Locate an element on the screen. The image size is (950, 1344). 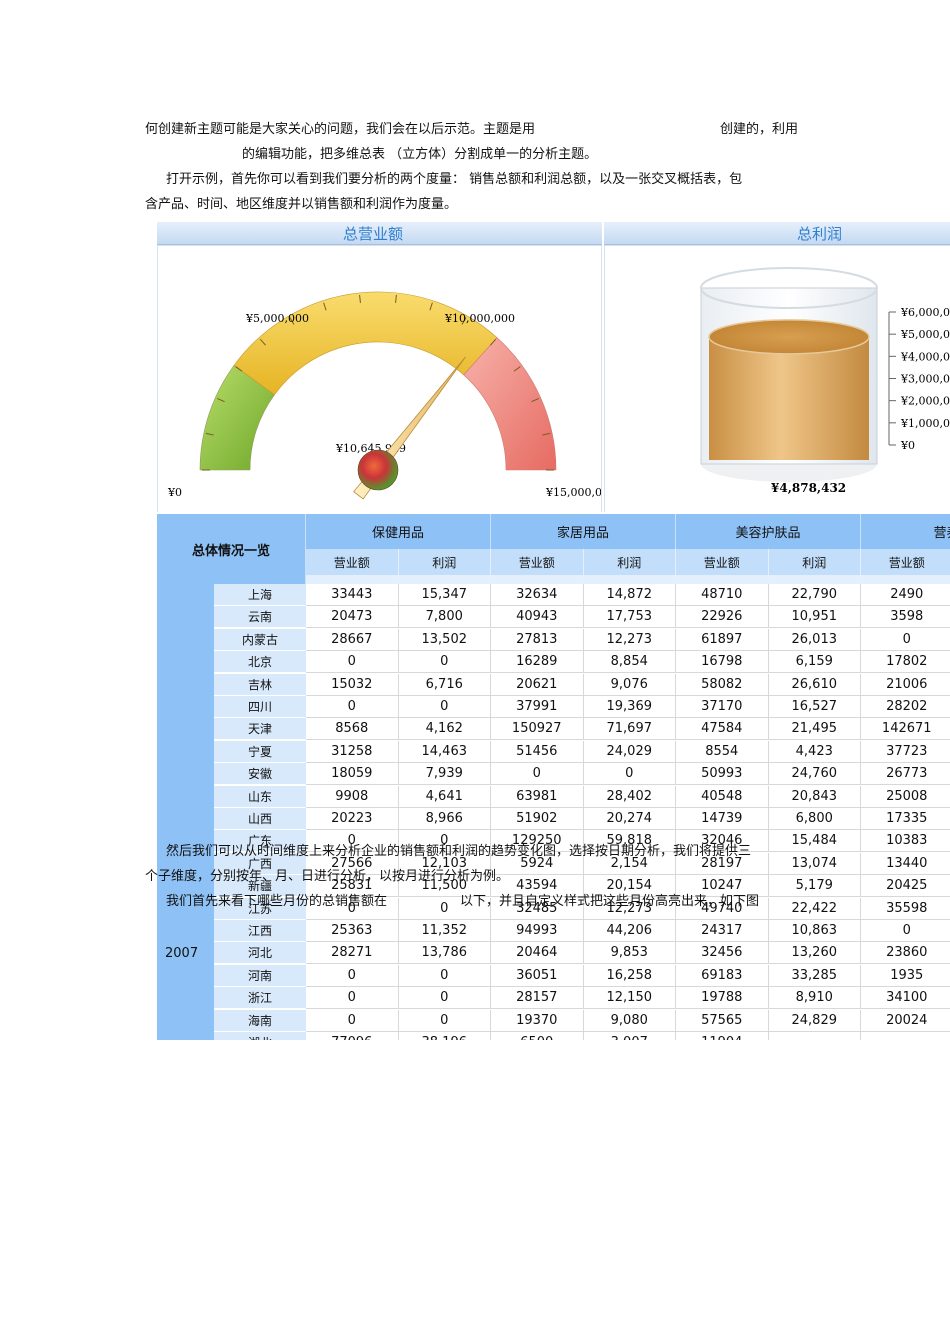
table-cell: 13,502 is located at coordinates (444, 639).